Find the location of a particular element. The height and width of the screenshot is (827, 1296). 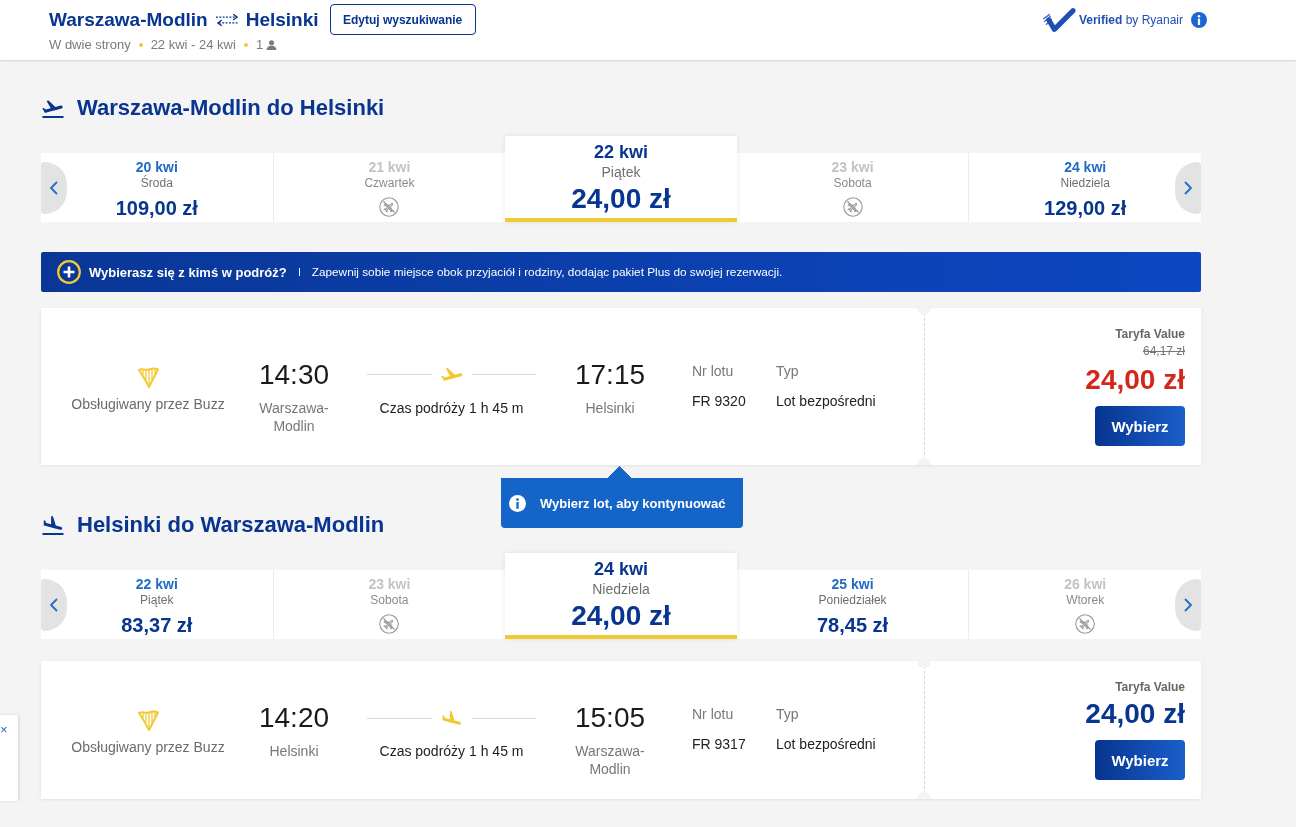

promo-title: Wybierasz się z kimś w podróż? is located at coordinates (188, 272).